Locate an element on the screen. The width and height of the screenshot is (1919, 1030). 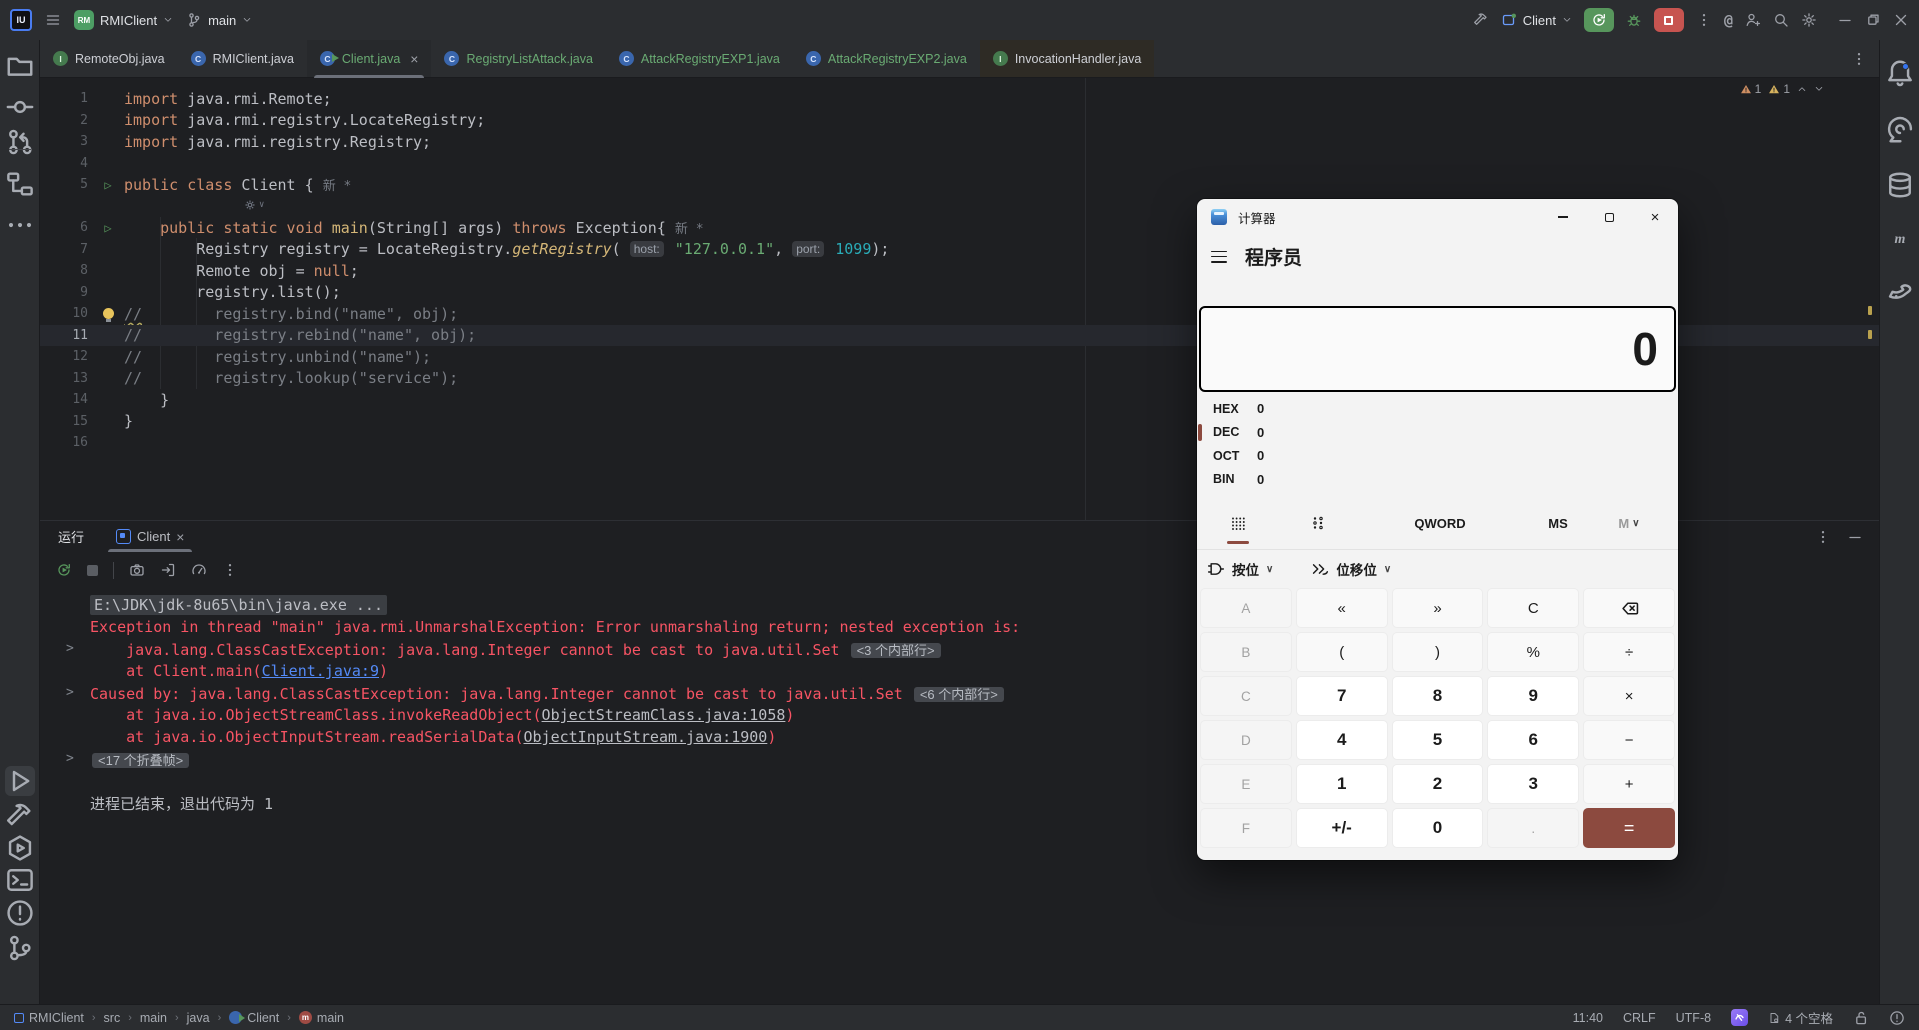
calc-key-hex-d: D is located at coordinates (1246, 740).